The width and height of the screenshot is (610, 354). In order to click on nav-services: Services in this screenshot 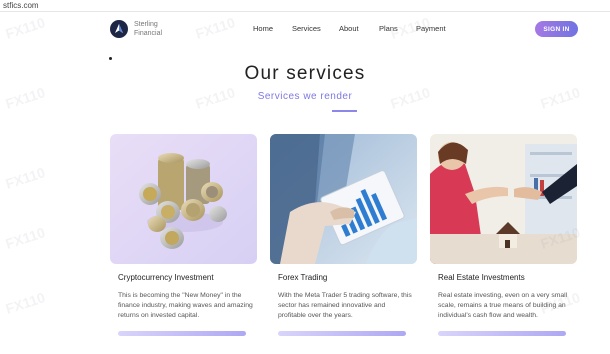, I will do `click(306, 28)`.